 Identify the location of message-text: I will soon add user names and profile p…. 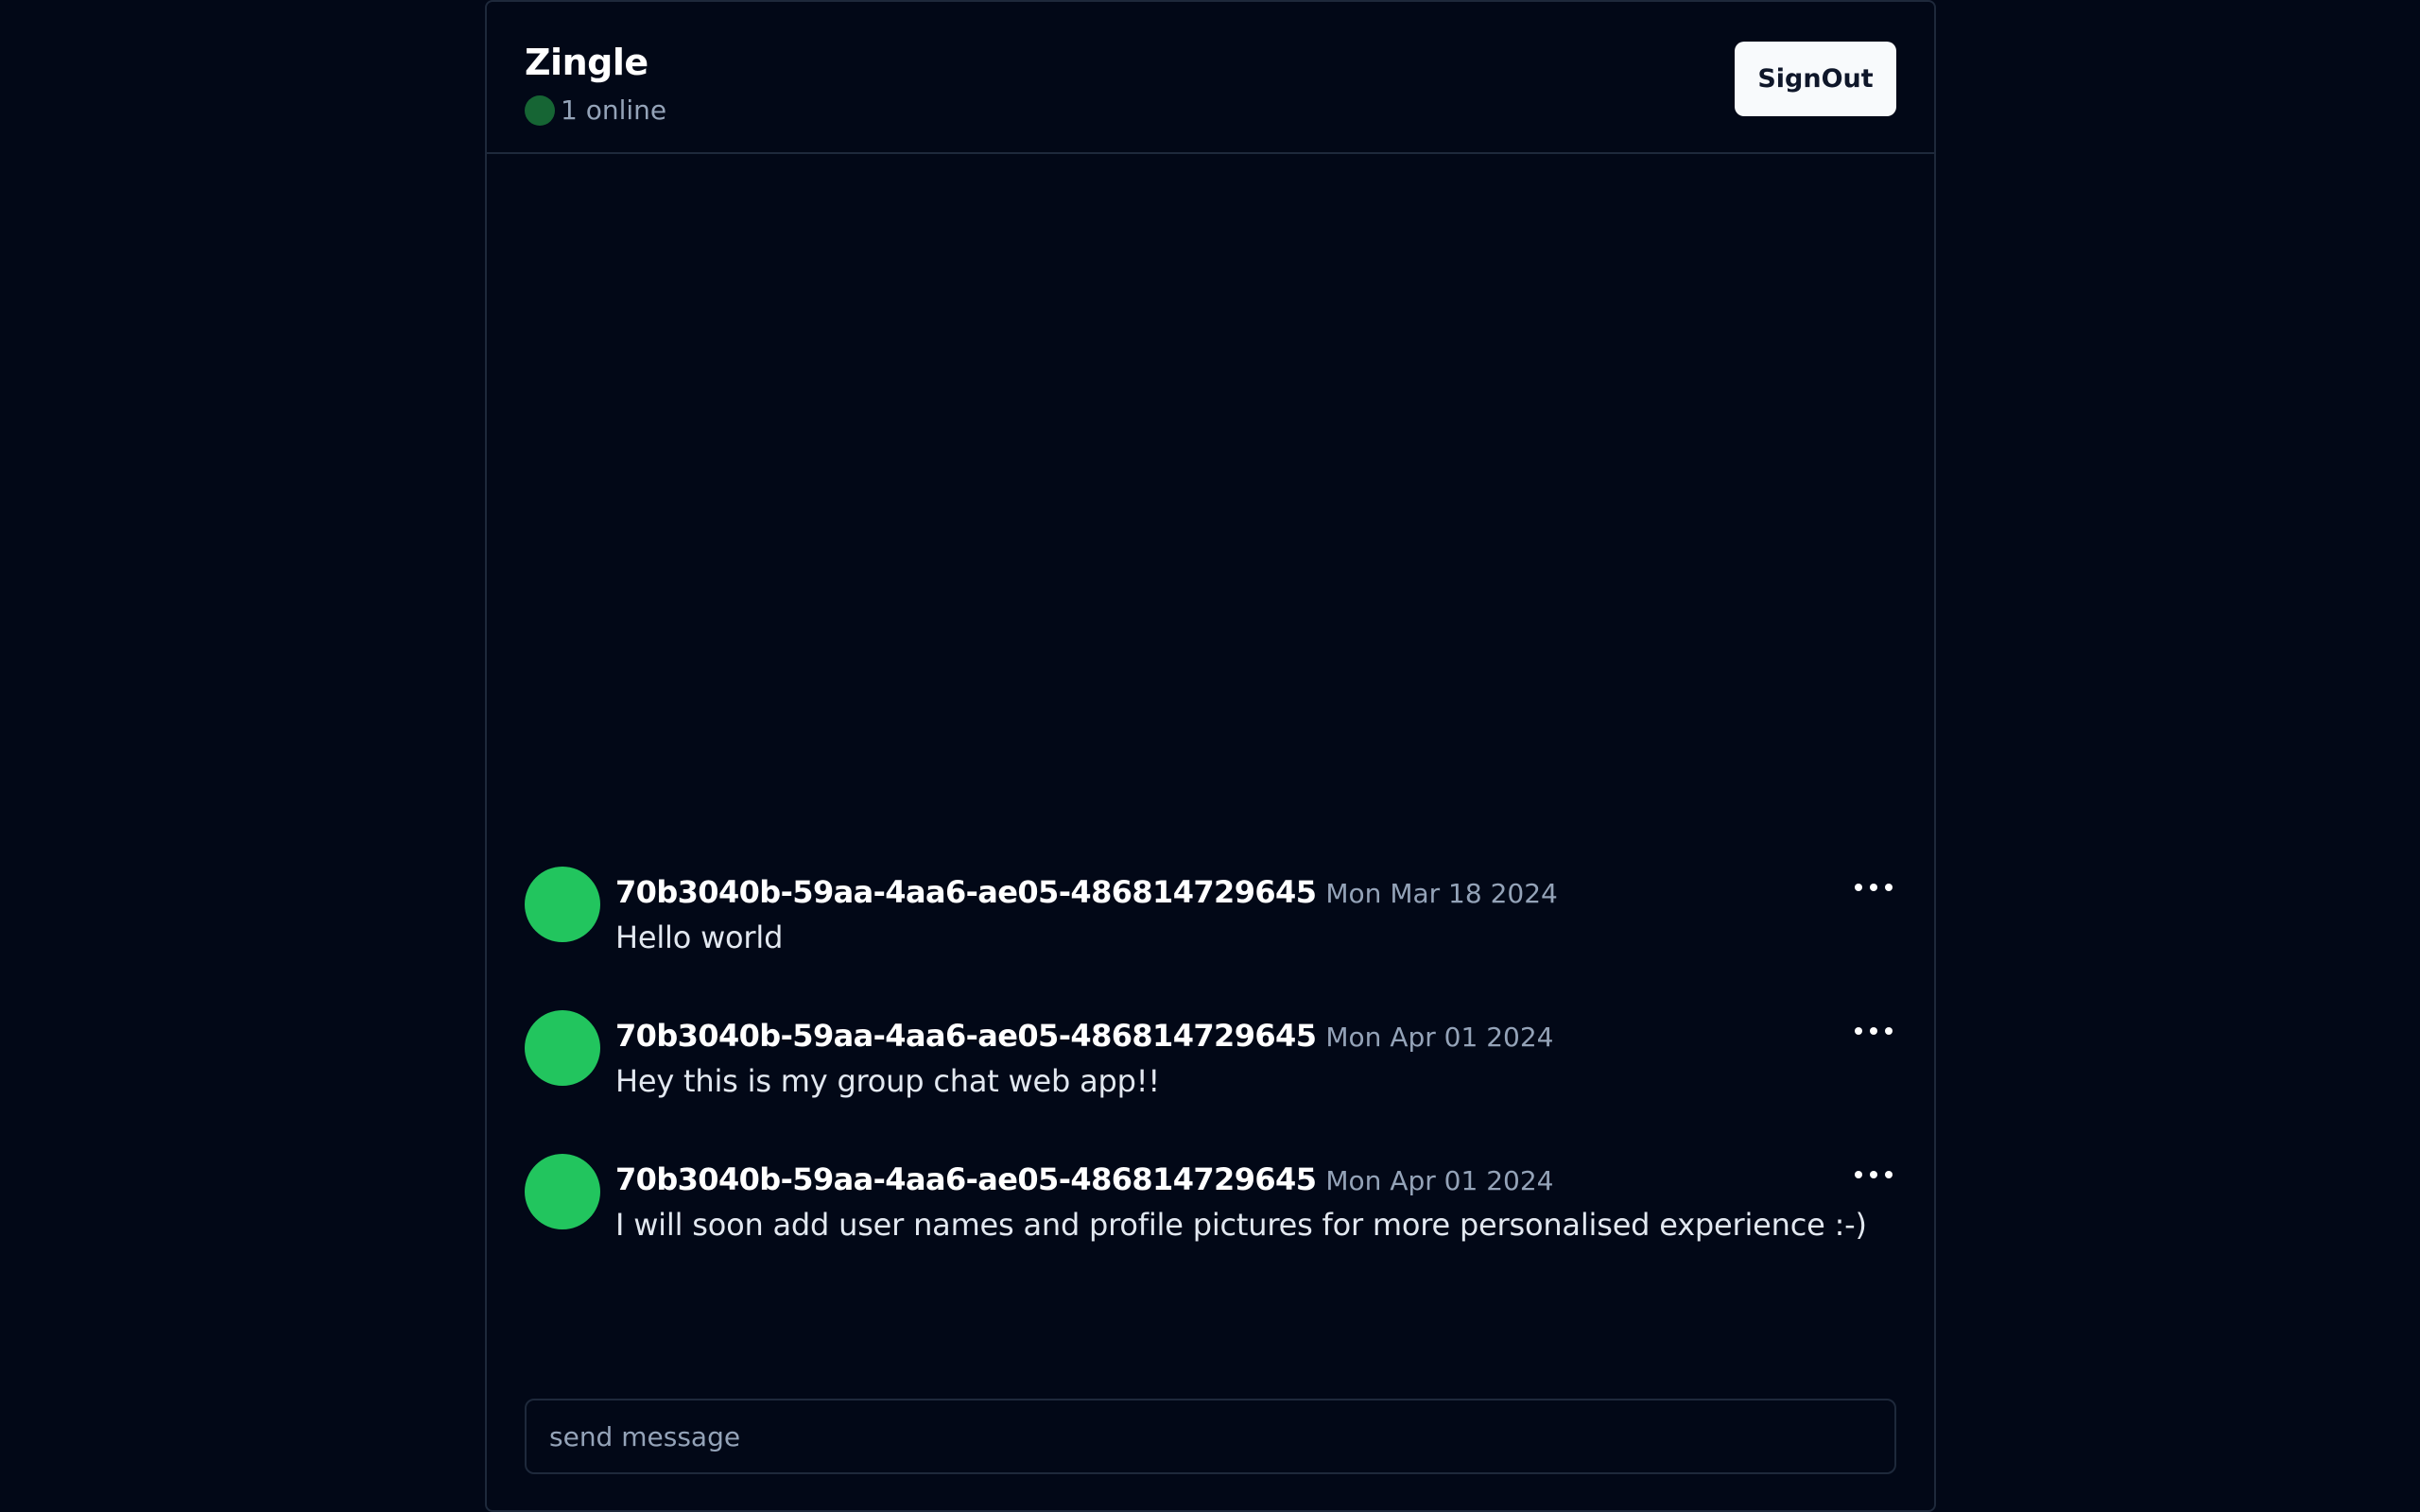
(1241, 1225).